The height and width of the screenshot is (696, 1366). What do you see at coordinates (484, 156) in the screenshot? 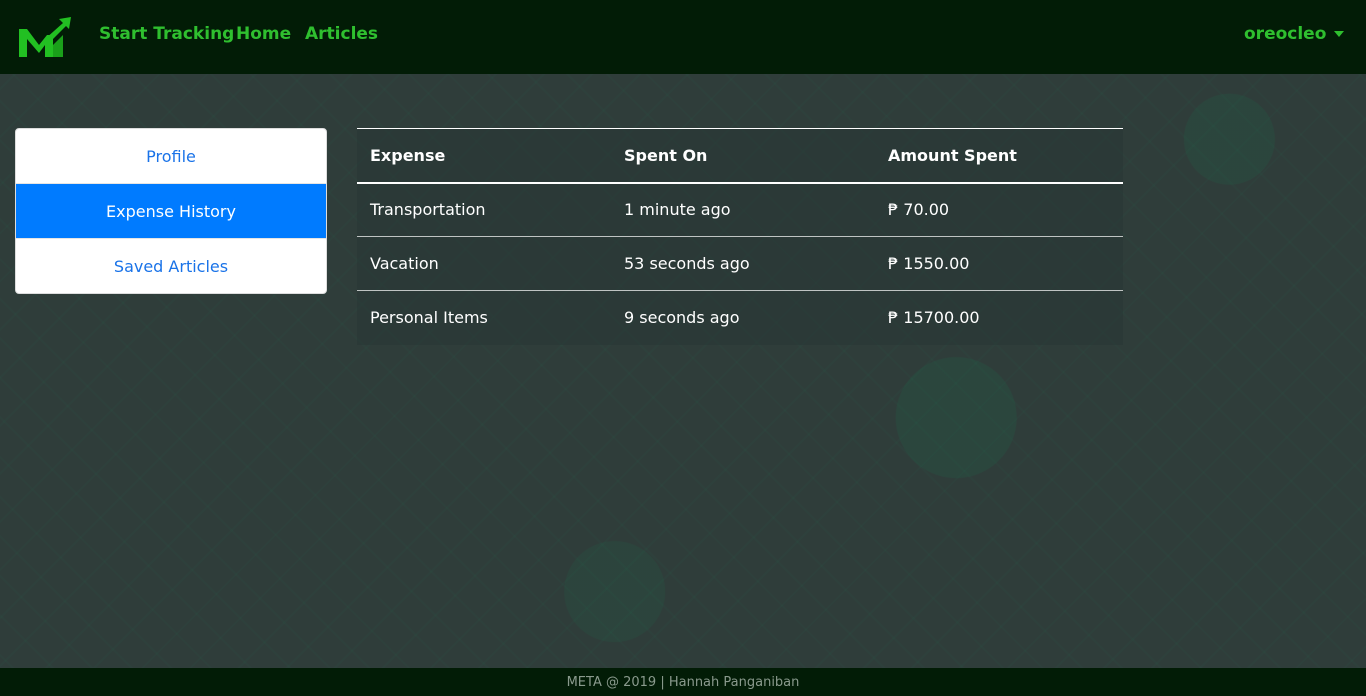
I see `column-header-expense: Expense` at bounding box center [484, 156].